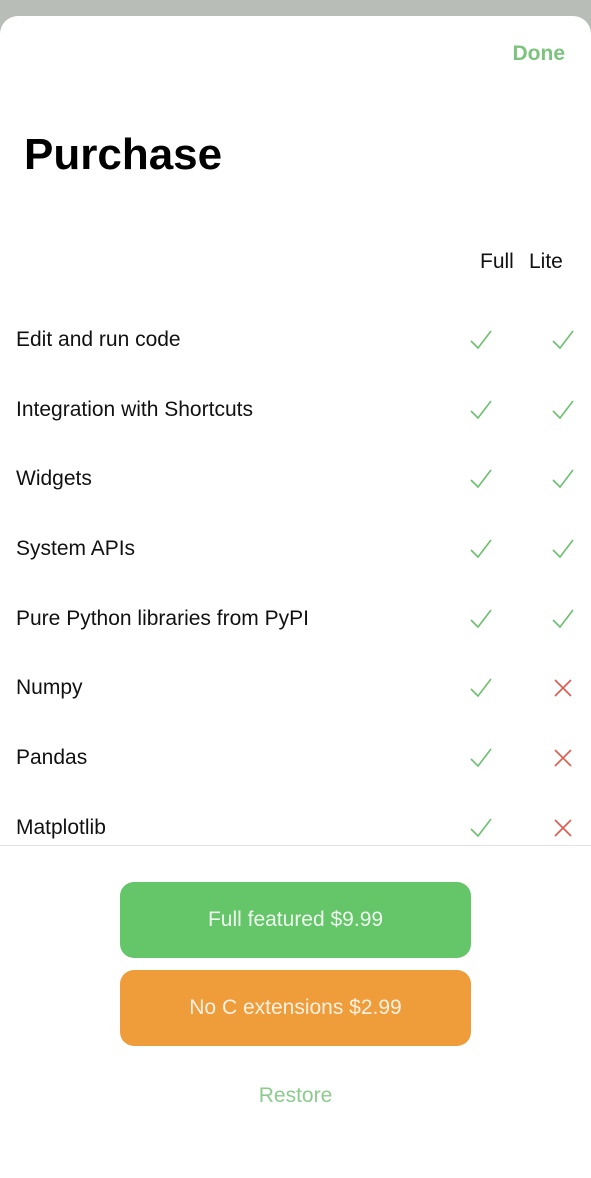 The height and width of the screenshot is (1178, 591). Describe the element at coordinates (49, 688) in the screenshot. I see `feature-label: Numpy` at that location.